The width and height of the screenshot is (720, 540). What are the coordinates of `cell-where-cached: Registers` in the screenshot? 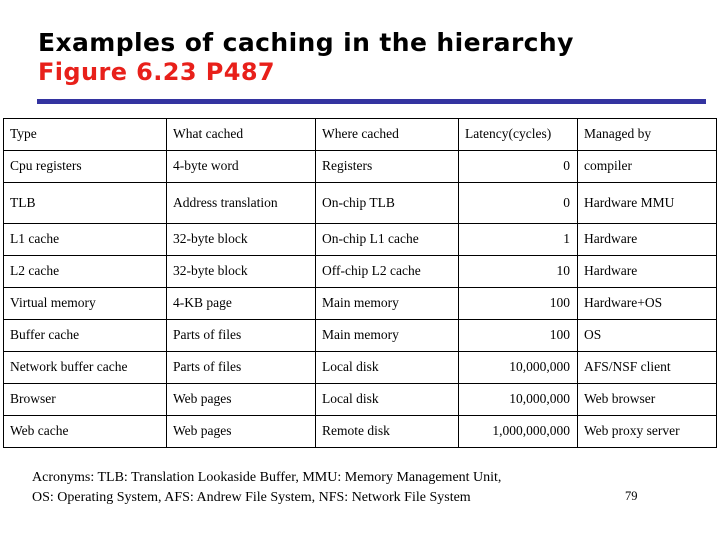 It's located at (387, 166).